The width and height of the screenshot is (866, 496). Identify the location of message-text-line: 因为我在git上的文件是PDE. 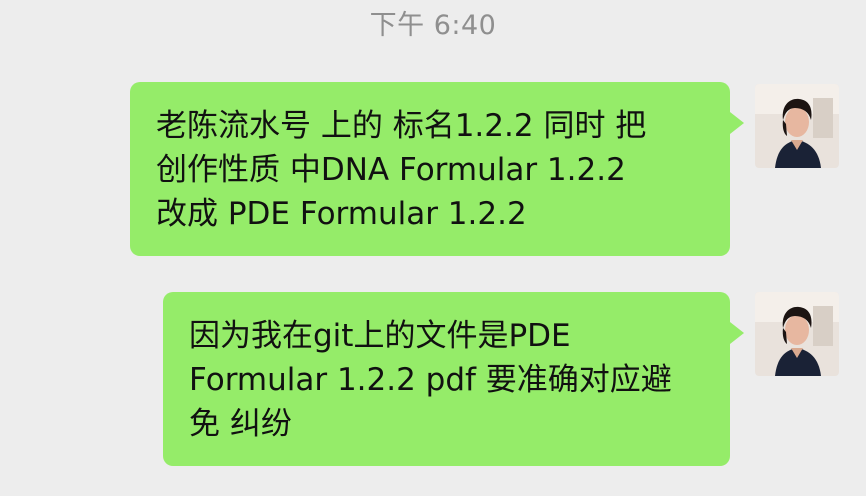
(380, 336).